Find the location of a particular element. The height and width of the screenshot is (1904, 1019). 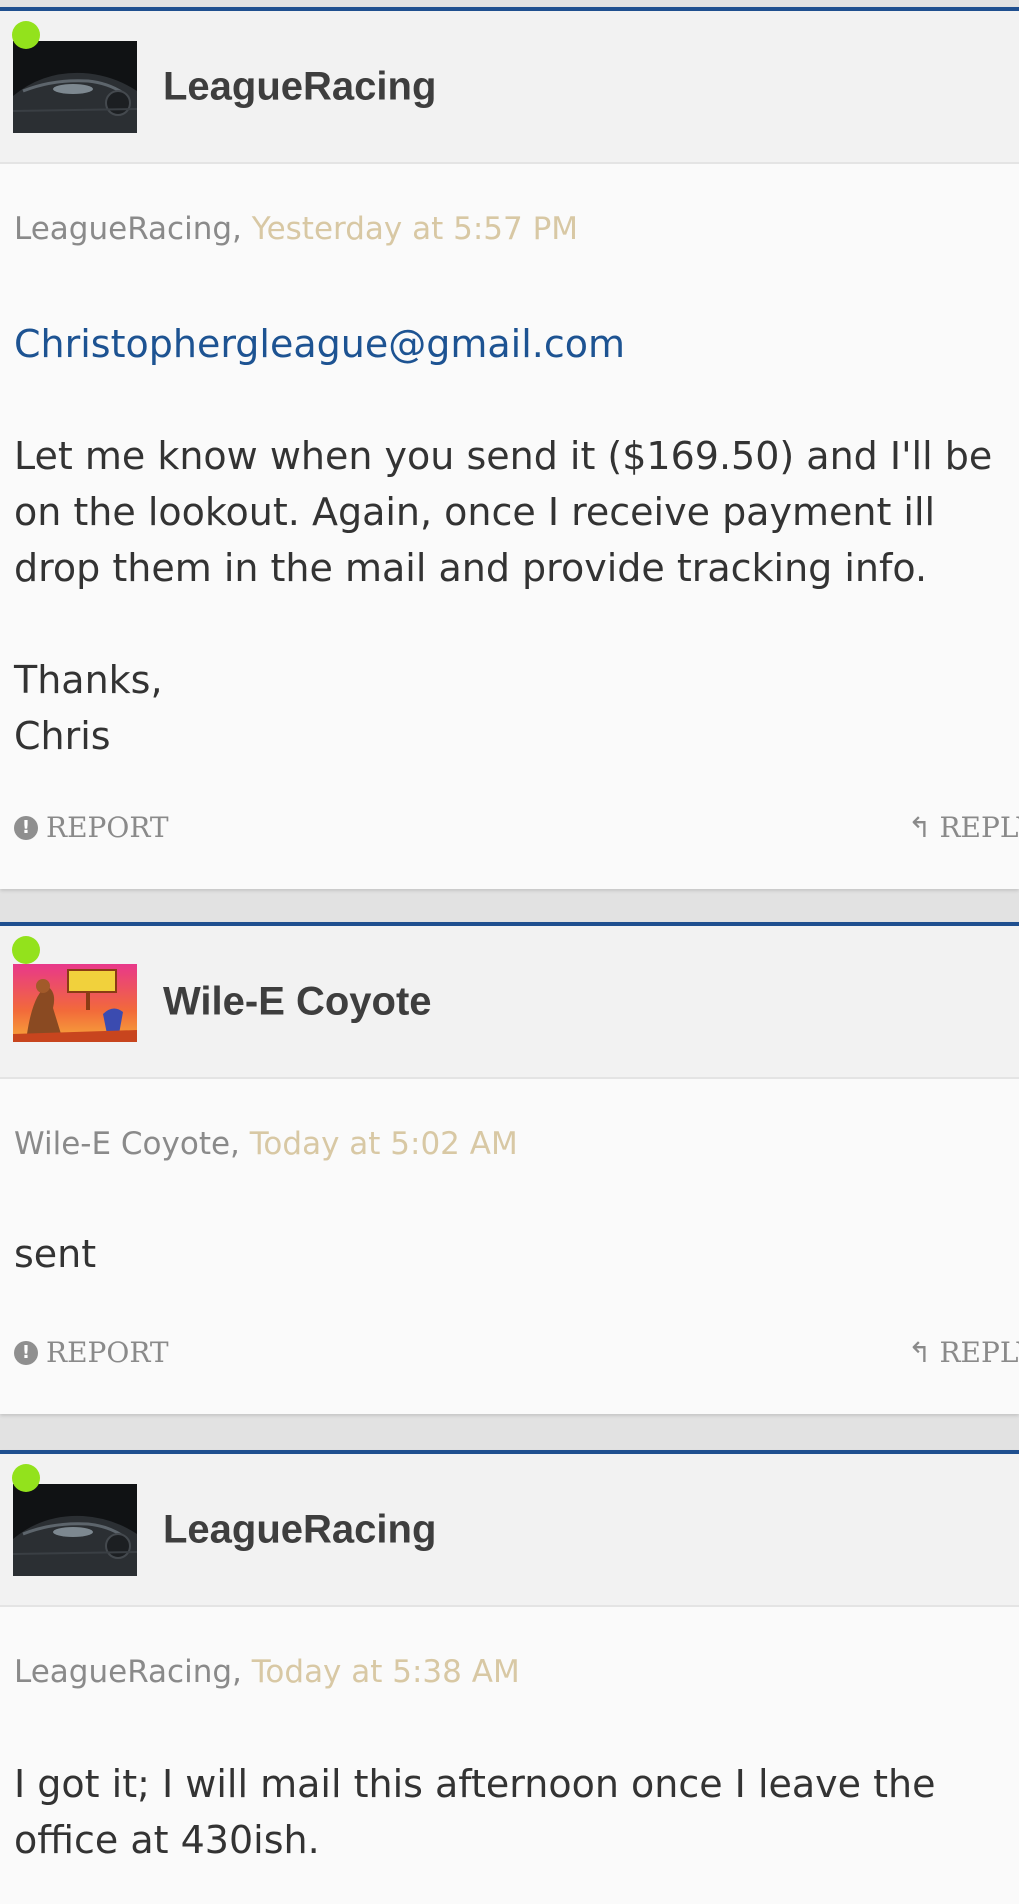

body-line: sent is located at coordinates (55, 1254).